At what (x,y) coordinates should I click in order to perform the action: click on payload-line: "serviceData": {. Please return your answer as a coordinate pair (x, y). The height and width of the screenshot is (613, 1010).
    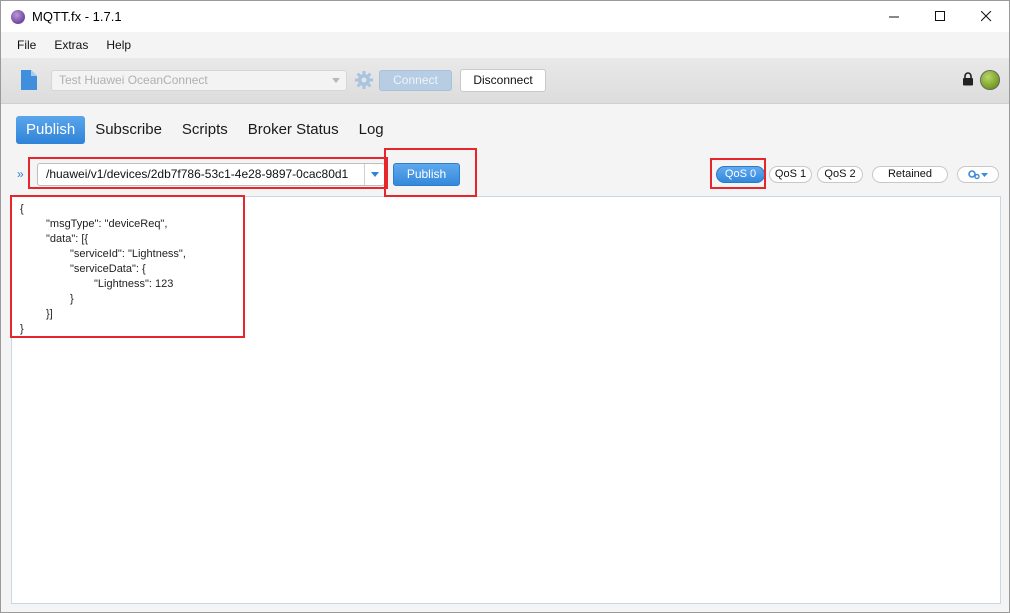
    Looking at the image, I should click on (108, 269).